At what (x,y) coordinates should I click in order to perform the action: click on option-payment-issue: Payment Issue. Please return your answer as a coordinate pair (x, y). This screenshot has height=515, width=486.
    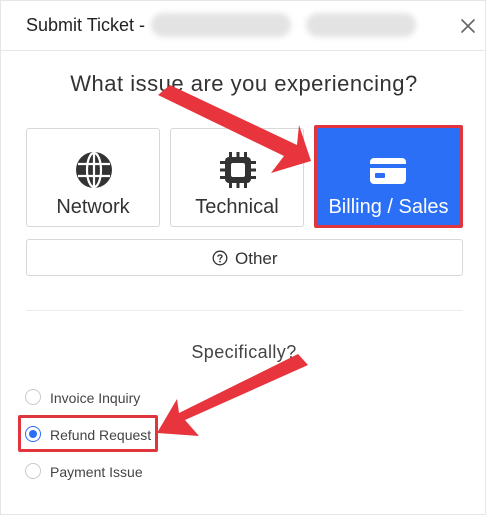
    Looking at the image, I should click on (125, 472).